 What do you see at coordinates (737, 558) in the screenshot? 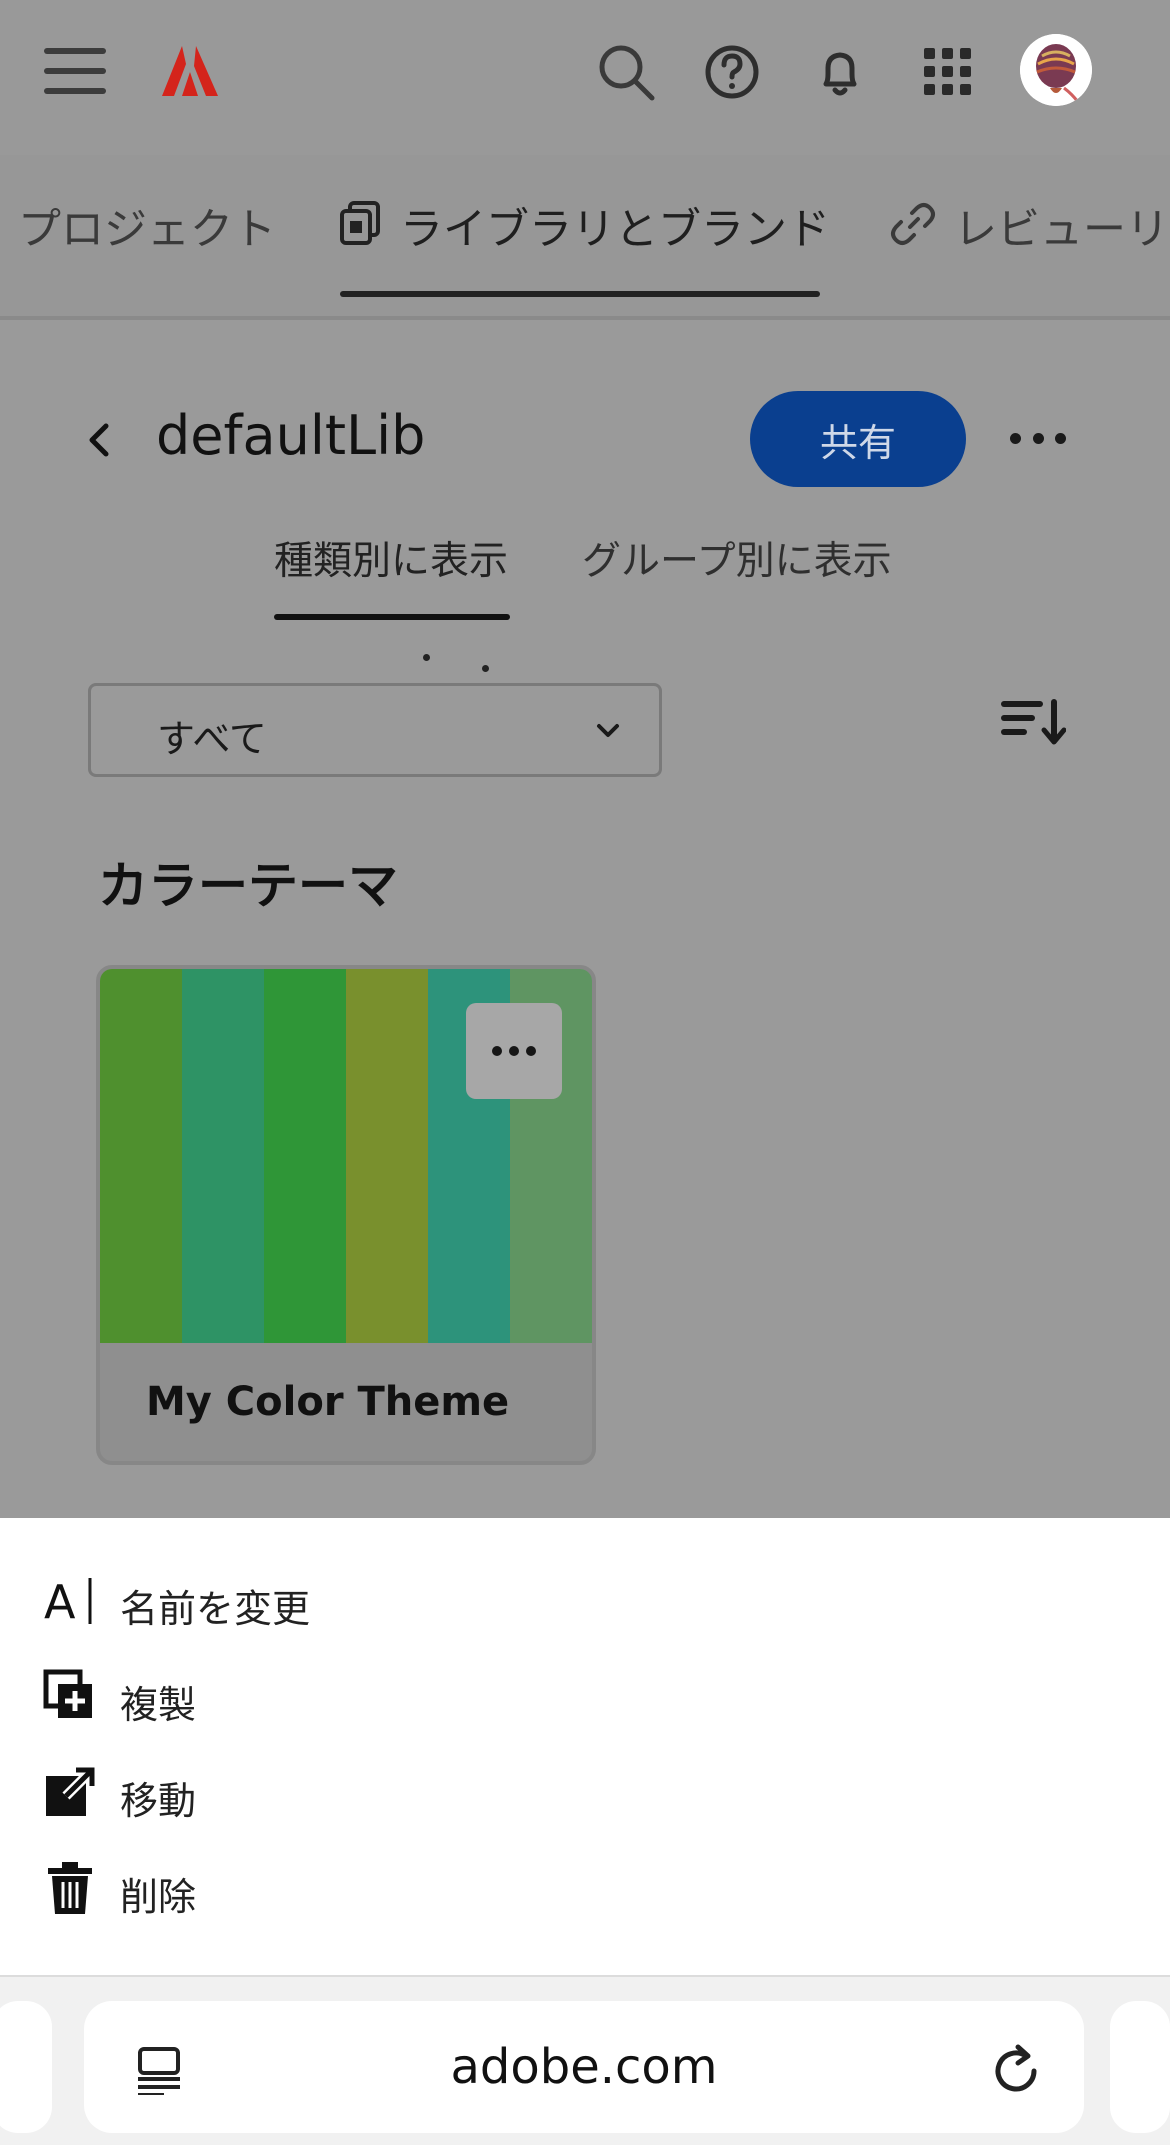
I see `tab-view-by-group: グループ別に表示` at bounding box center [737, 558].